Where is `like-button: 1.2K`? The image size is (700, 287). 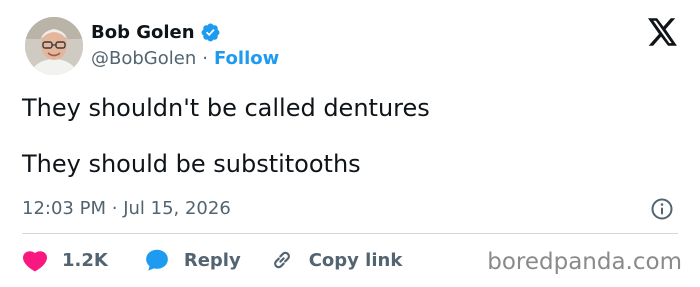 like-button: 1.2K is located at coordinates (65, 260).